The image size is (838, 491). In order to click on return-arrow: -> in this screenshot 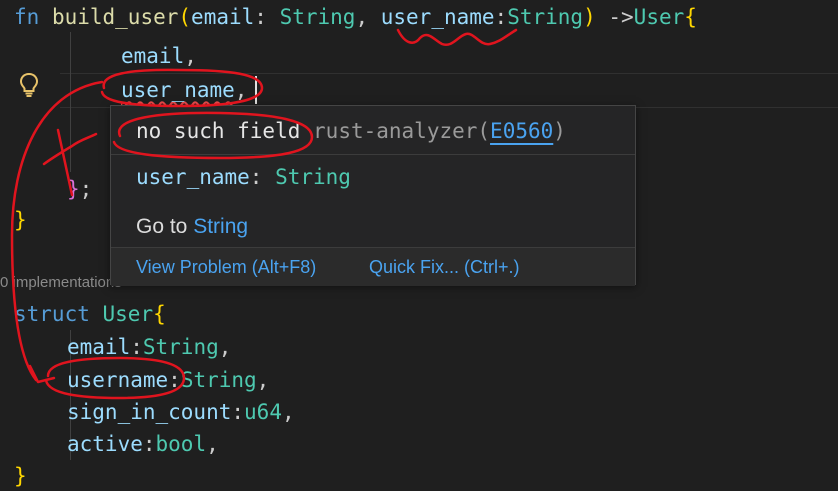, I will do `click(621, 17)`.